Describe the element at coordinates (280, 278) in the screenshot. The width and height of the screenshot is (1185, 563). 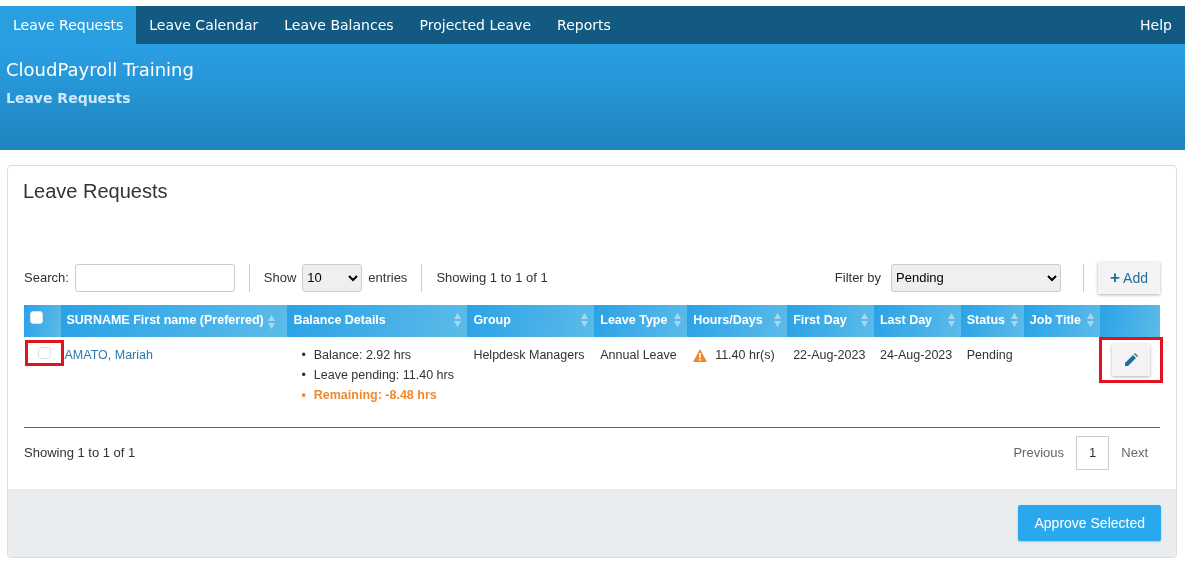
I see `show-label: Show` at that location.